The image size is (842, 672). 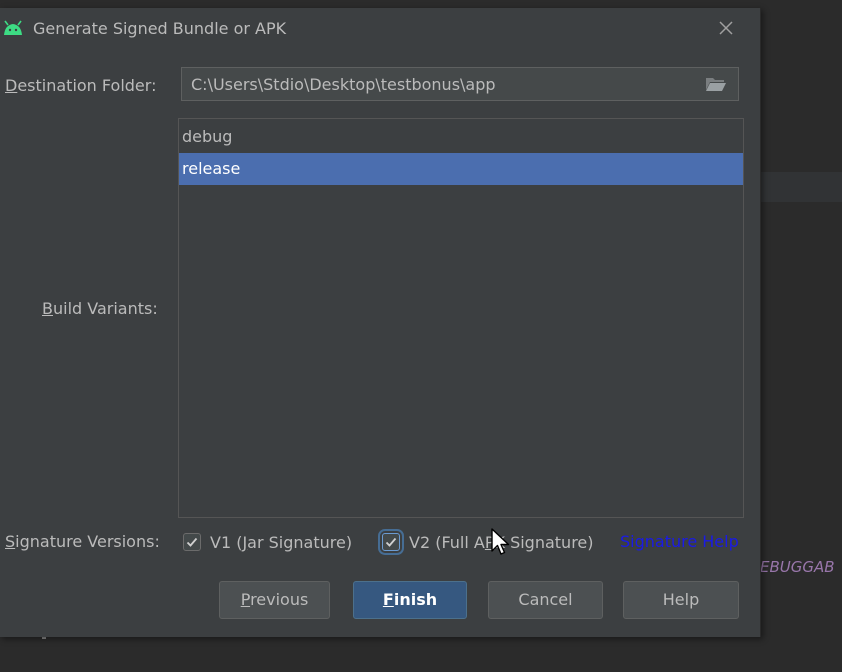 I want to click on v2-signature-checkbox-row: V2 (Full APK Signature), so click(x=486, y=542).